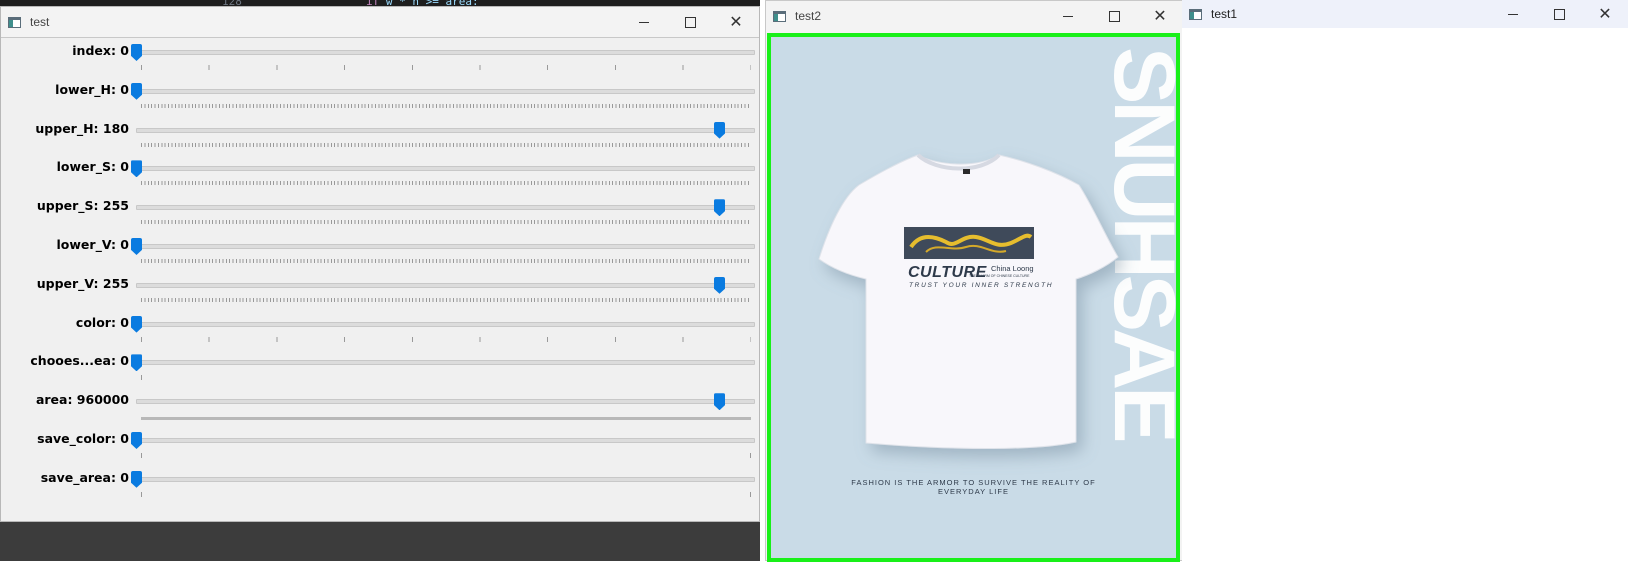 The image size is (1628, 562). What do you see at coordinates (381, 331) in the screenshot?
I see `trackbar-row: color: 0` at bounding box center [381, 331].